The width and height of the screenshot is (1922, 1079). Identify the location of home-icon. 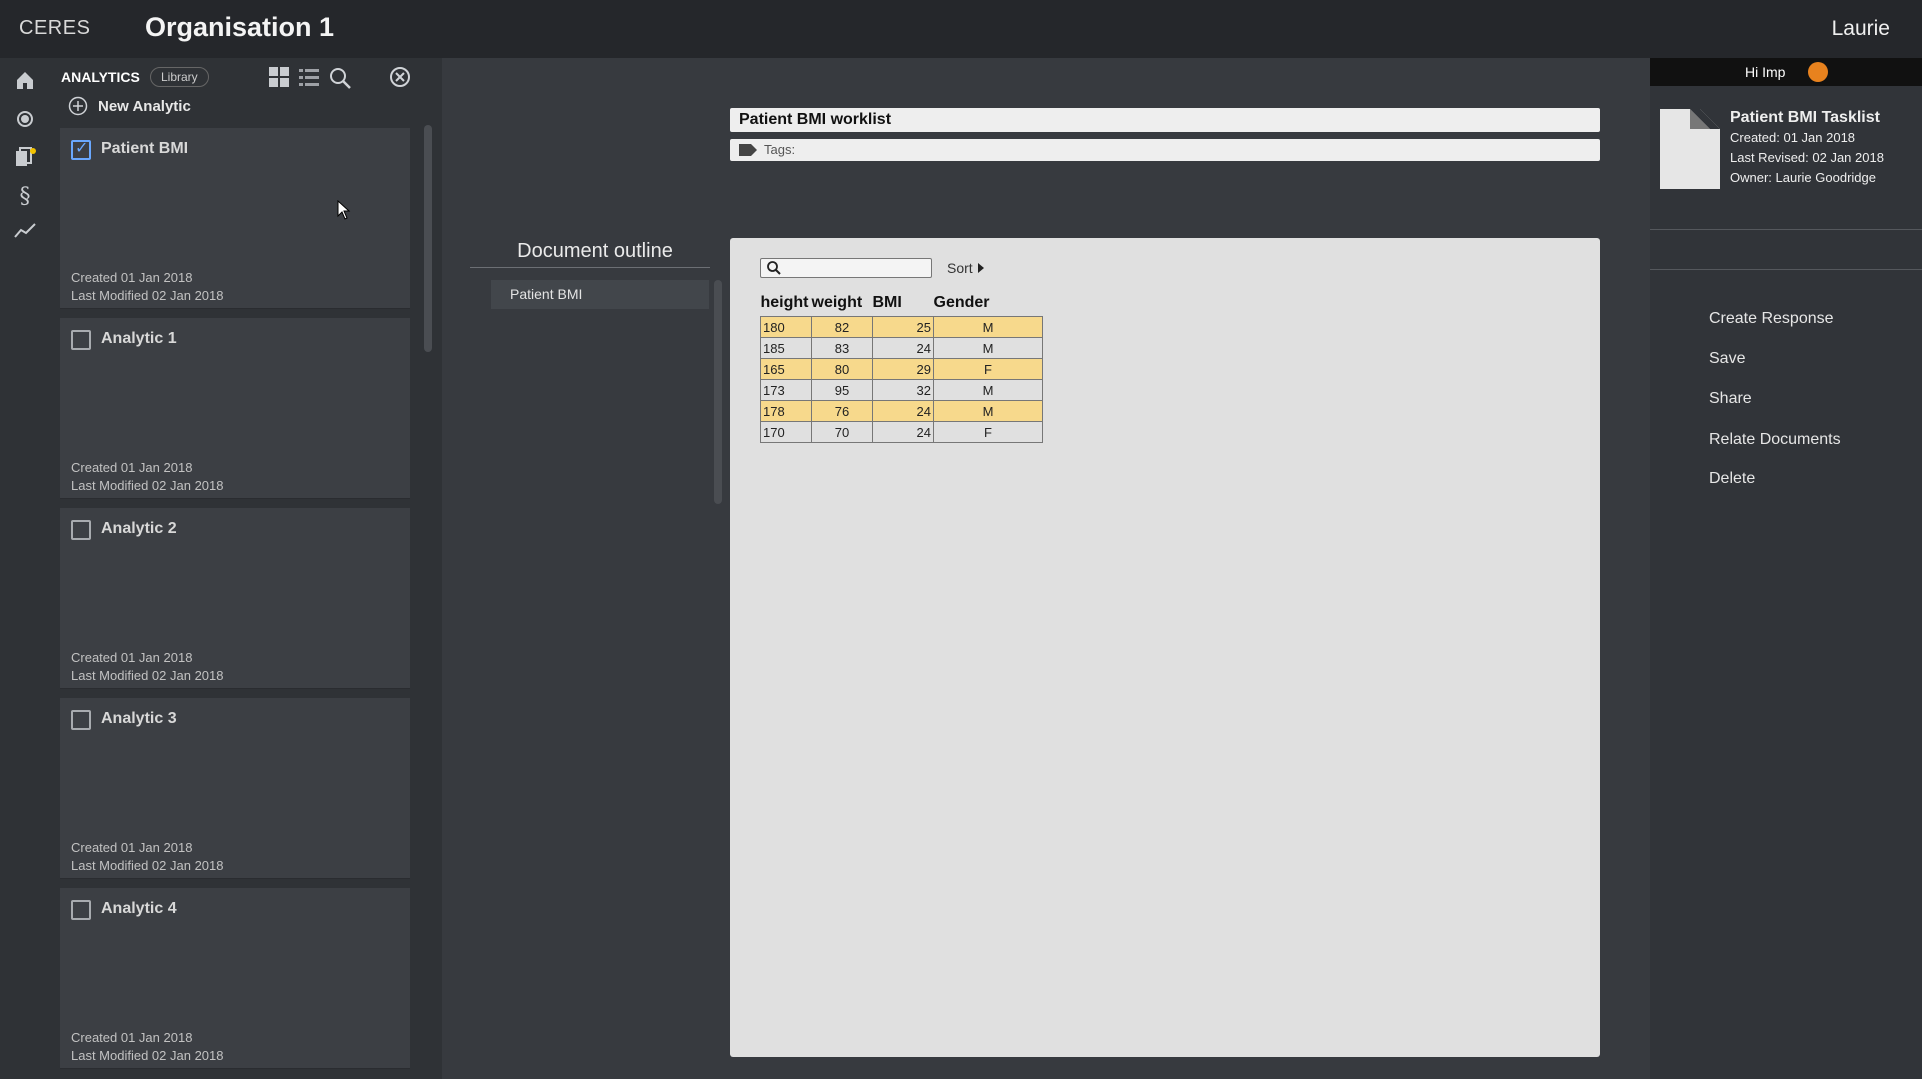
(25, 80).